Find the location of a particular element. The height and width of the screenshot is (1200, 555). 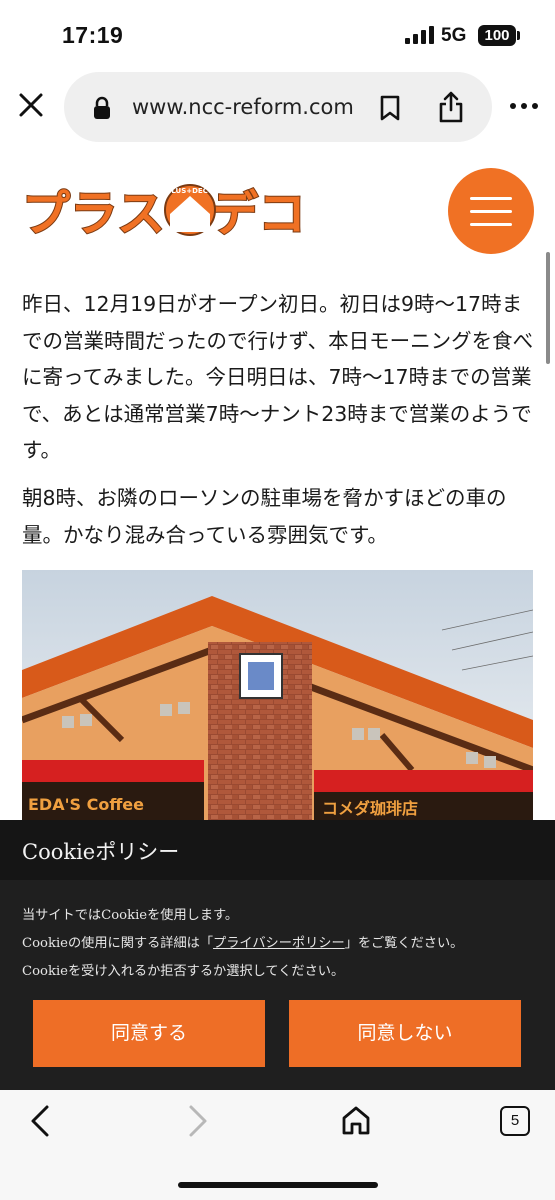

cookie-line: Cookieの使用に関する詳細は「プライバシーポリシー」をご覧ください。 is located at coordinates (282, 944).